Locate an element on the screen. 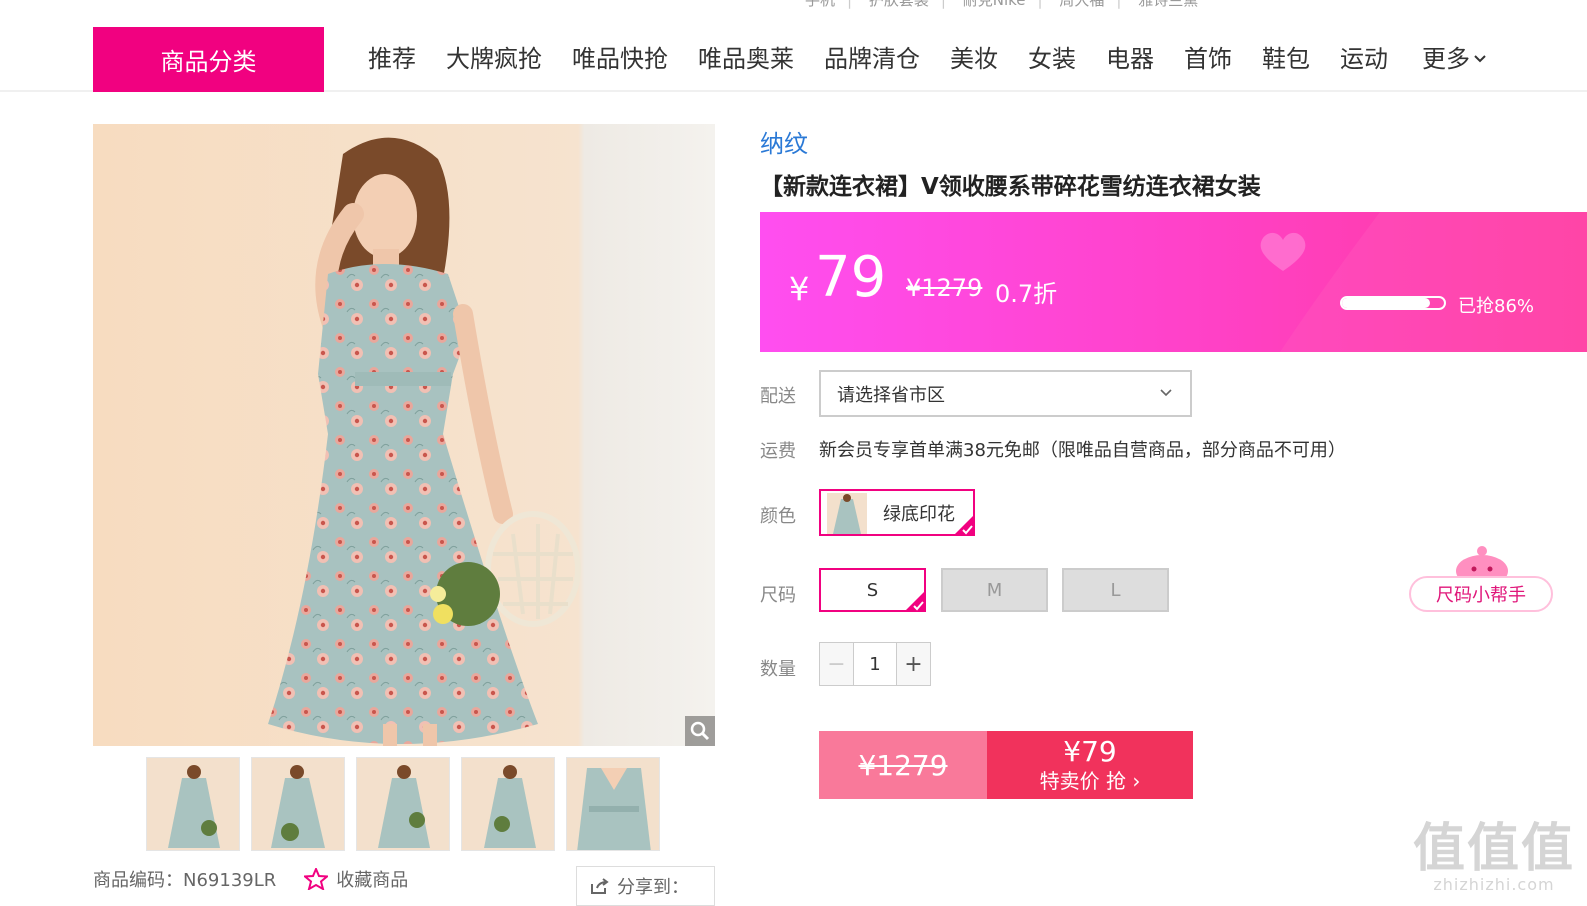 This screenshot has width=1587, height=906. nav-item-women: 女装 is located at coordinates (1052, 59).